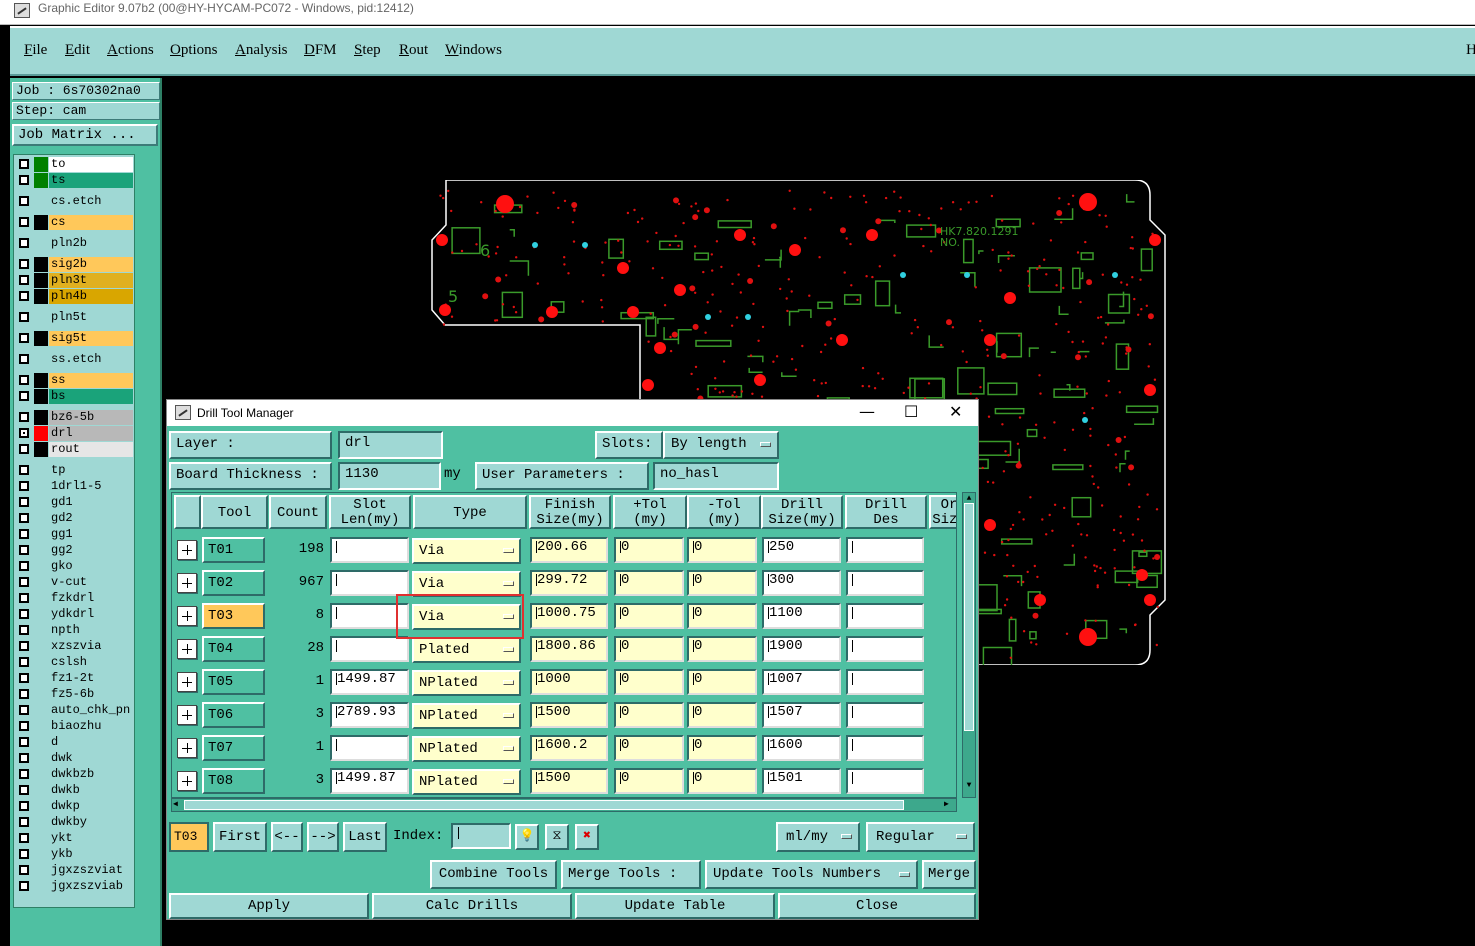  I want to click on layer-name: auto_chk_pn, so click(91, 710).